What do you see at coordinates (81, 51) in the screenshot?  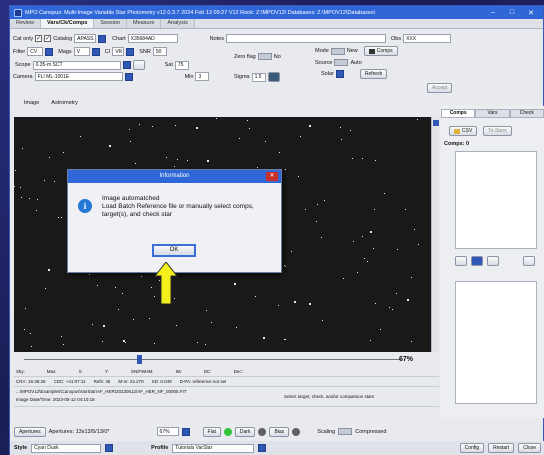 I see `mags-select: V` at bounding box center [81, 51].